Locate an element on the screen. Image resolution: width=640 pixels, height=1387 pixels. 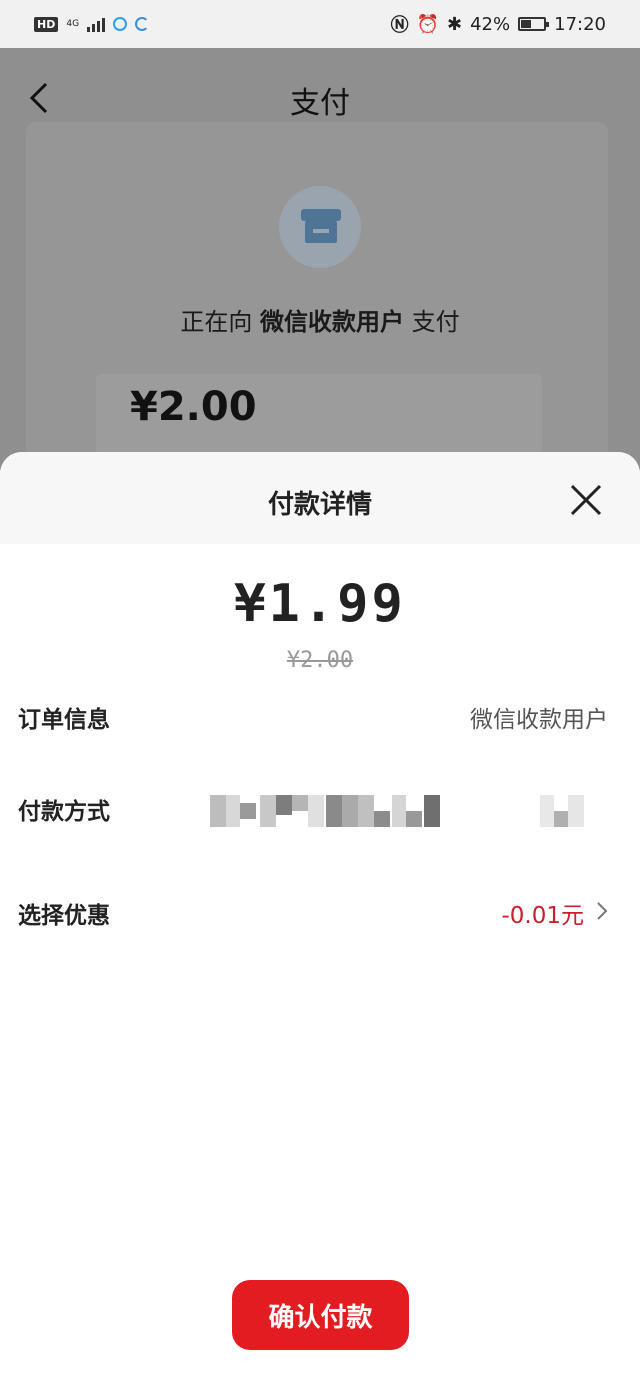
signal-icon is located at coordinates (96, 24).